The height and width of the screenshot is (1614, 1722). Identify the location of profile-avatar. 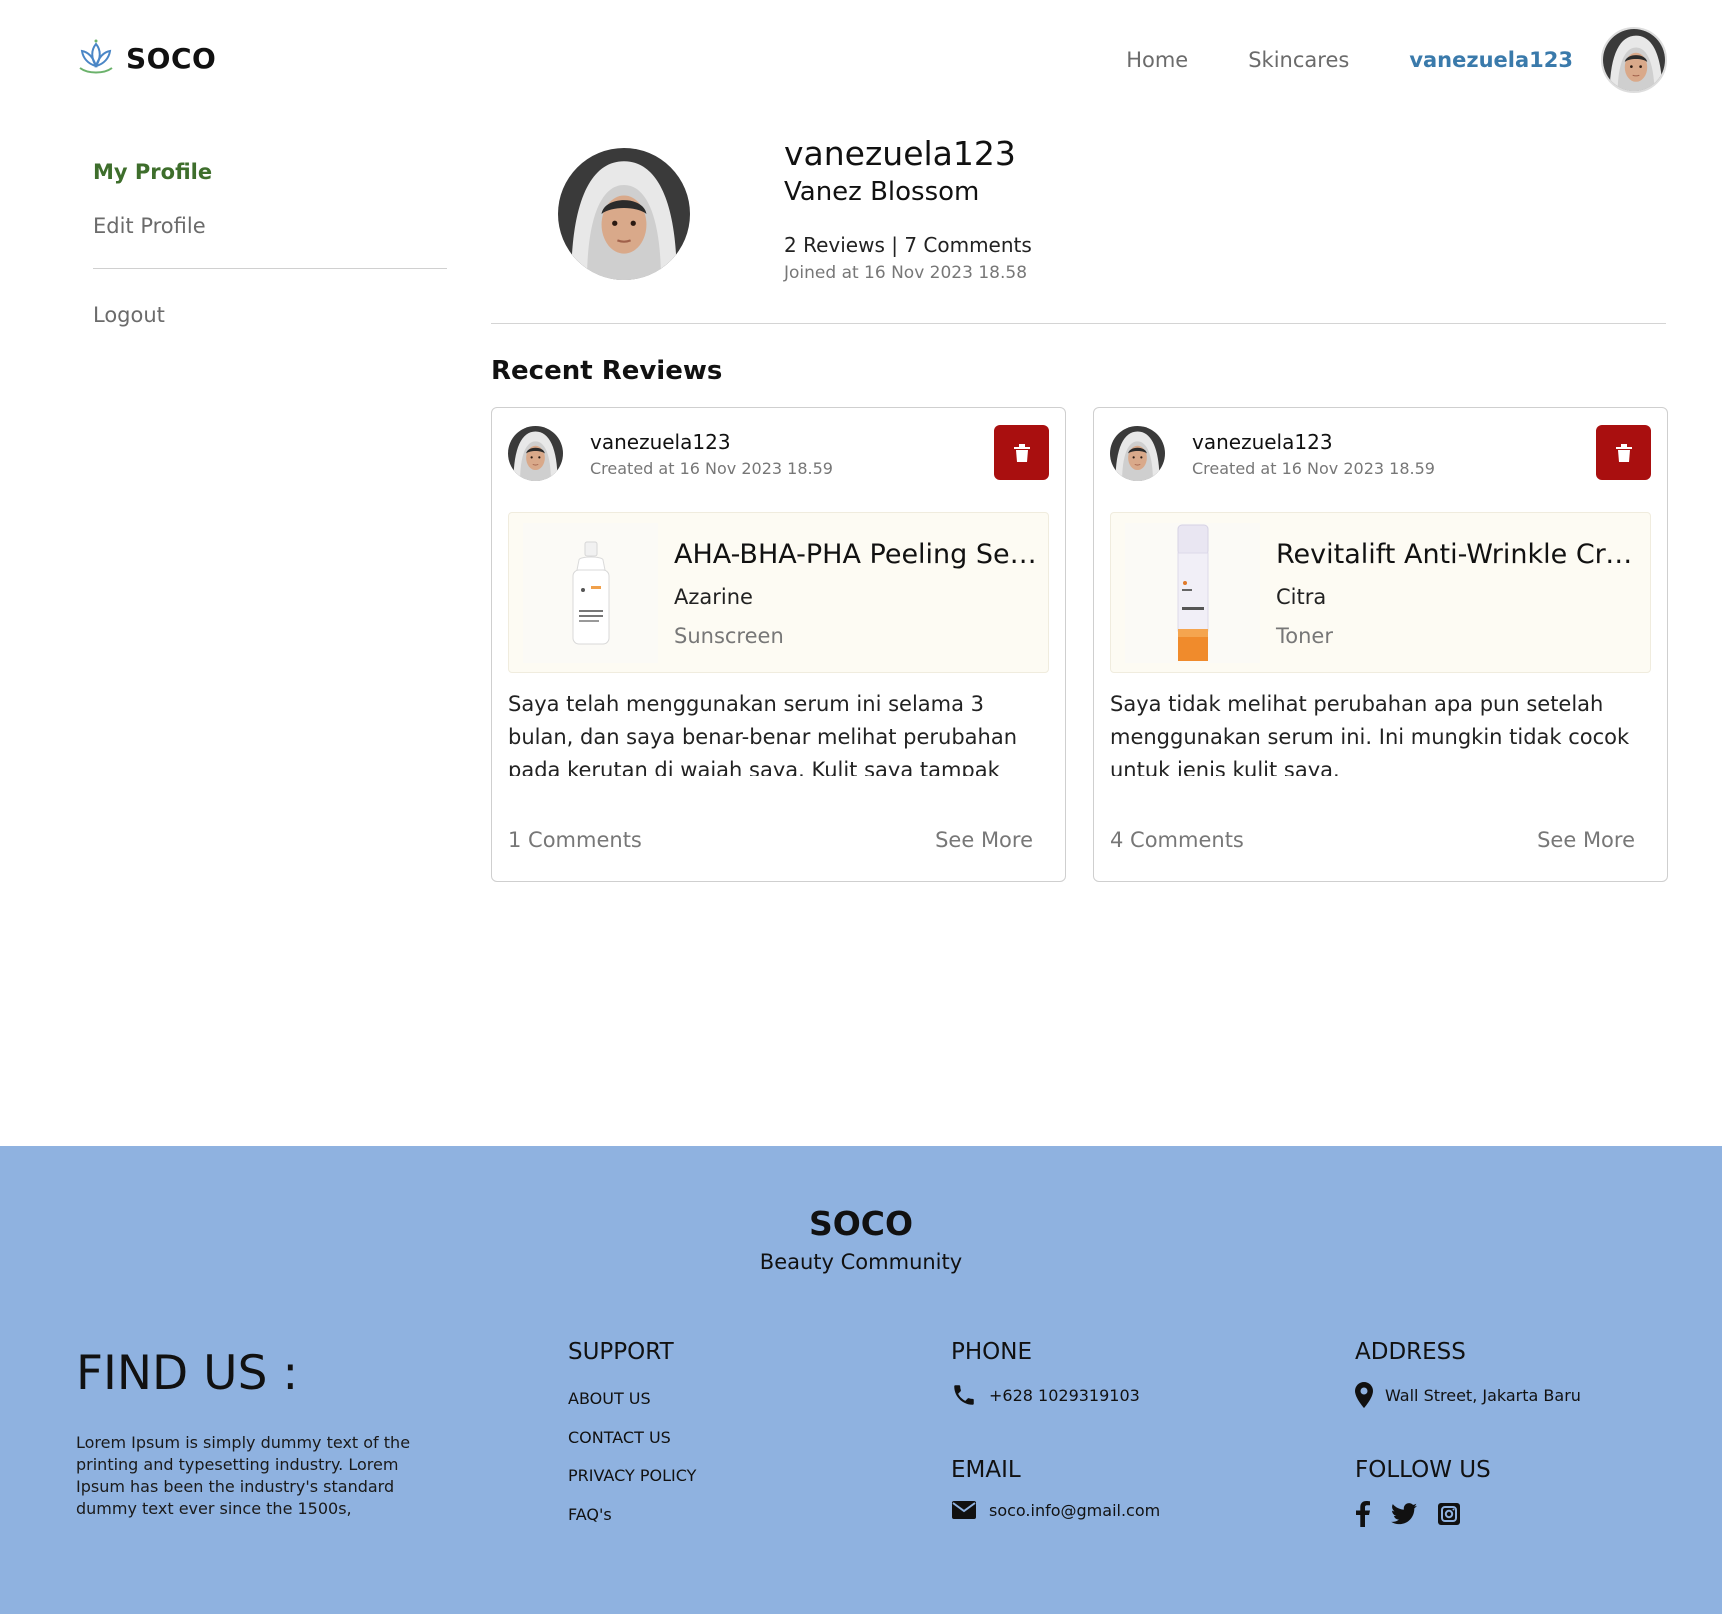
(624, 214).